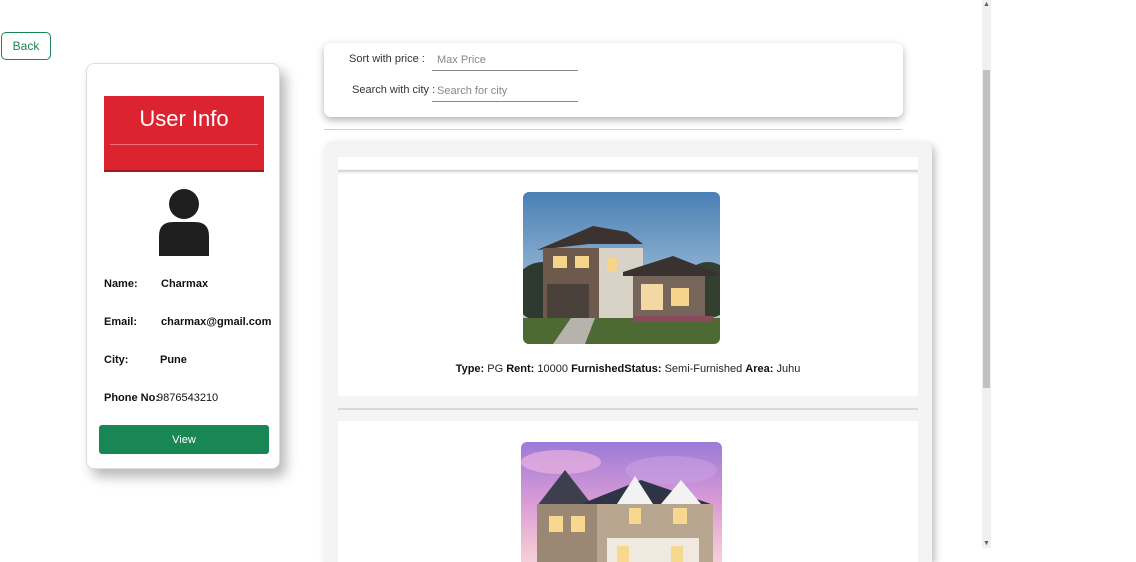 The width and height of the screenshot is (1136, 562). What do you see at coordinates (173, 360) in the screenshot?
I see `user-city-value: Pune` at bounding box center [173, 360].